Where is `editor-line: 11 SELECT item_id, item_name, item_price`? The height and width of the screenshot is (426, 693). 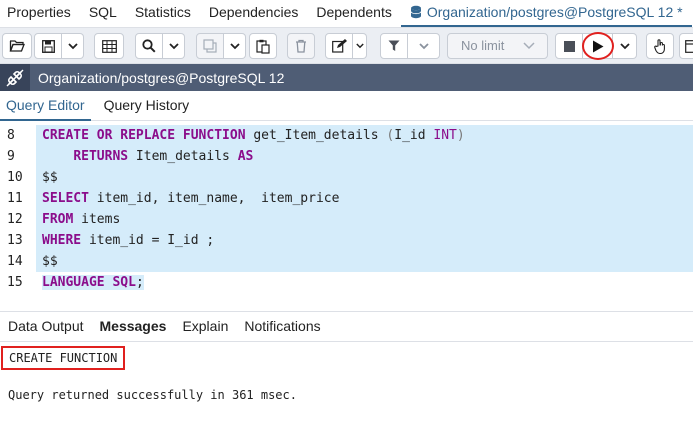 editor-line: 11 SELECT item_id, item_name, item_price is located at coordinates (346, 198).